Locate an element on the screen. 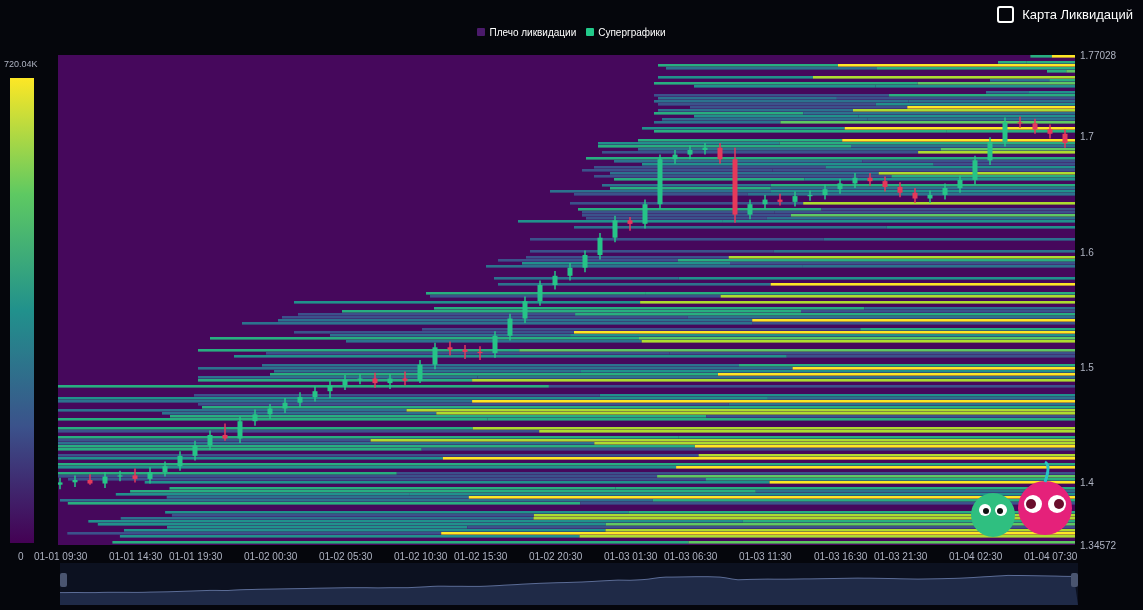 Image resolution: width=1143 pixels, height=610 pixels. x-axis-label: 01-02 05:30 is located at coordinates (346, 557).